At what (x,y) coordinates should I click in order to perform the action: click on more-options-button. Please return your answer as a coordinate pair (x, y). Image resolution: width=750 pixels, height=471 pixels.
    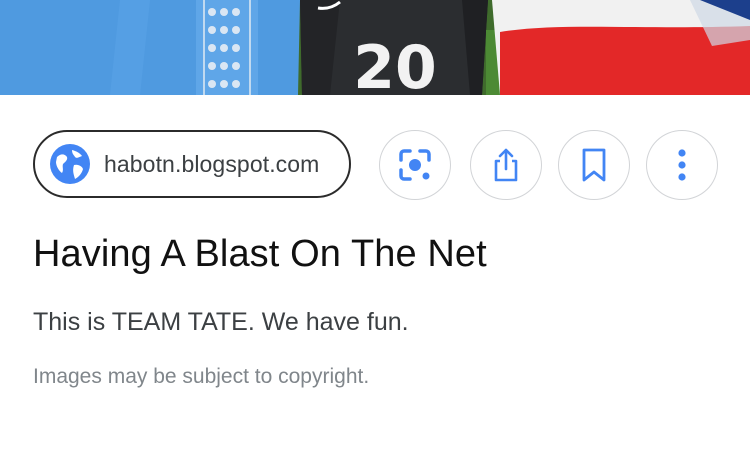
    Looking at the image, I should click on (682, 165).